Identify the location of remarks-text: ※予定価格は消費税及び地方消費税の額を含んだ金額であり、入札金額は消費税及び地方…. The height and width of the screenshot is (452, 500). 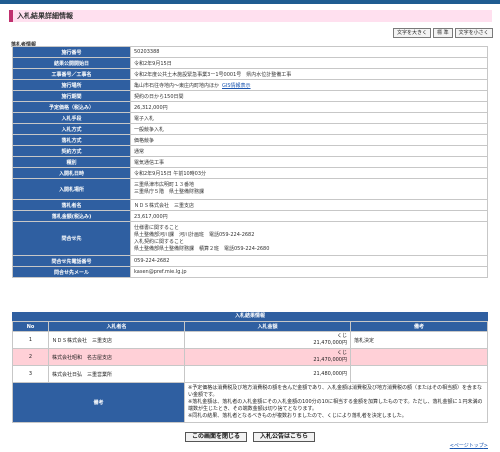
(336, 402).